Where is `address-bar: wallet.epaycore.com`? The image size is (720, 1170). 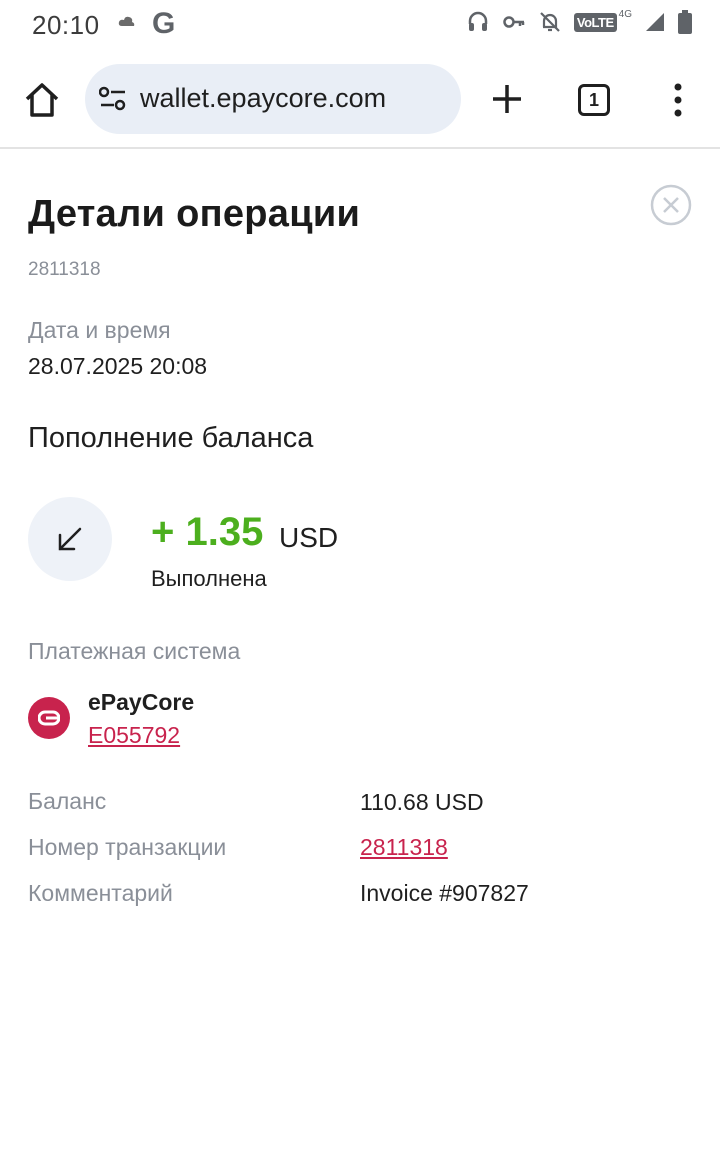
address-bar: wallet.epaycore.com is located at coordinates (273, 99).